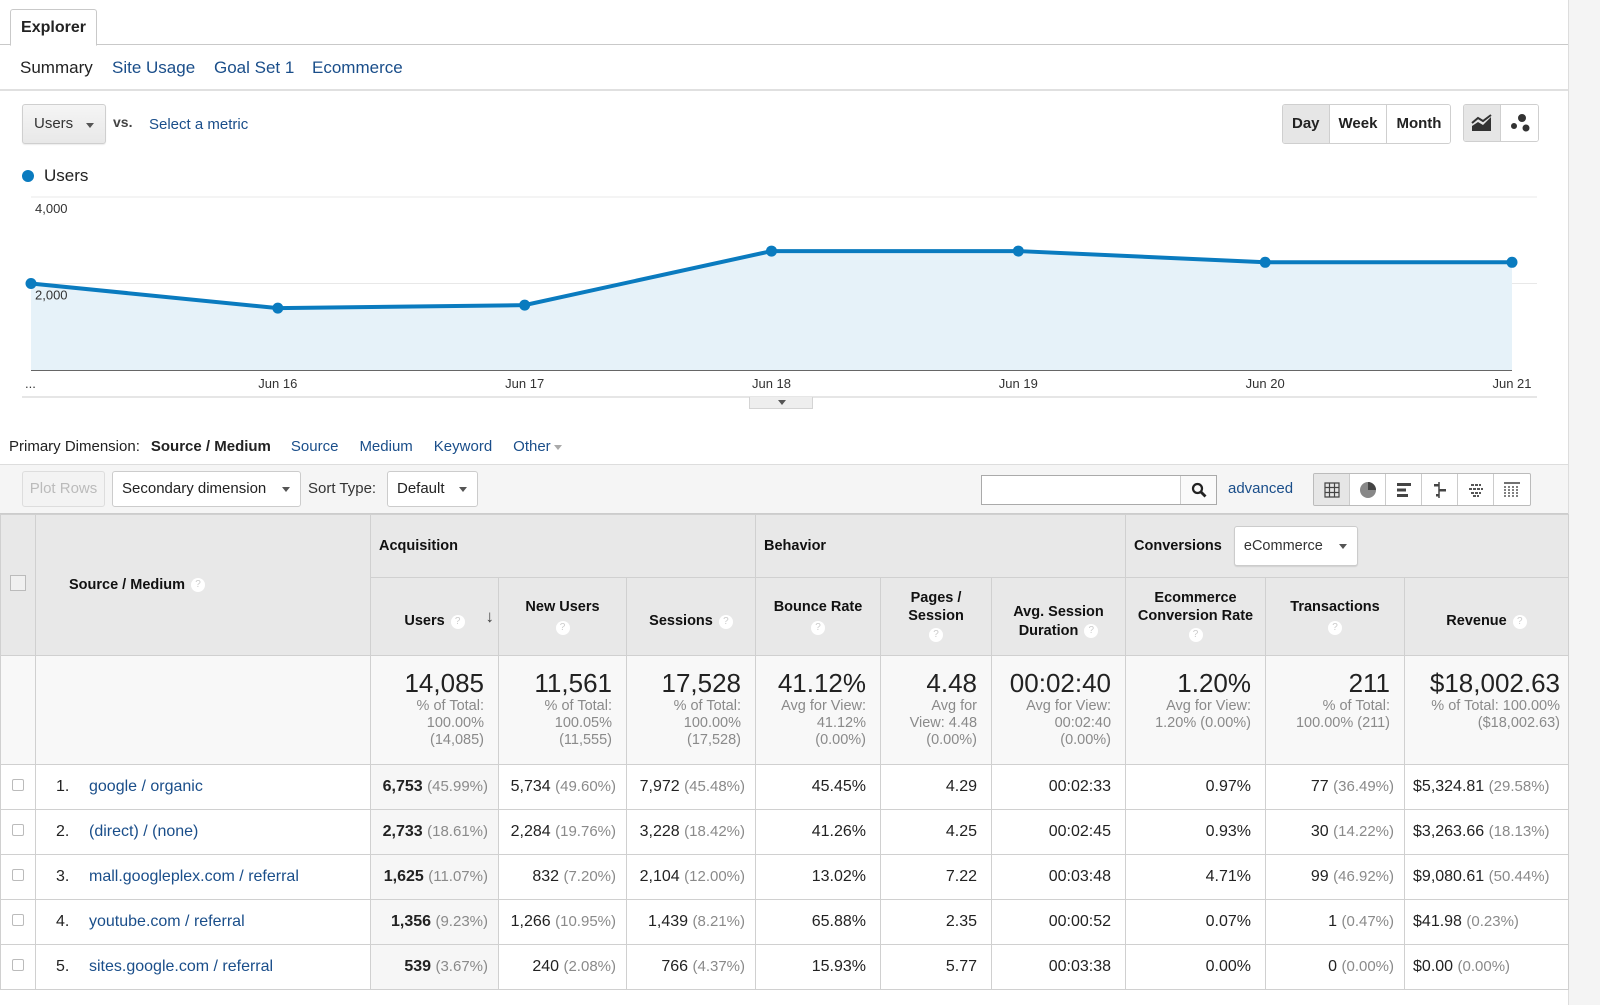 This screenshot has height=1005, width=1600. I want to click on select-all-checkbox, so click(18, 583).